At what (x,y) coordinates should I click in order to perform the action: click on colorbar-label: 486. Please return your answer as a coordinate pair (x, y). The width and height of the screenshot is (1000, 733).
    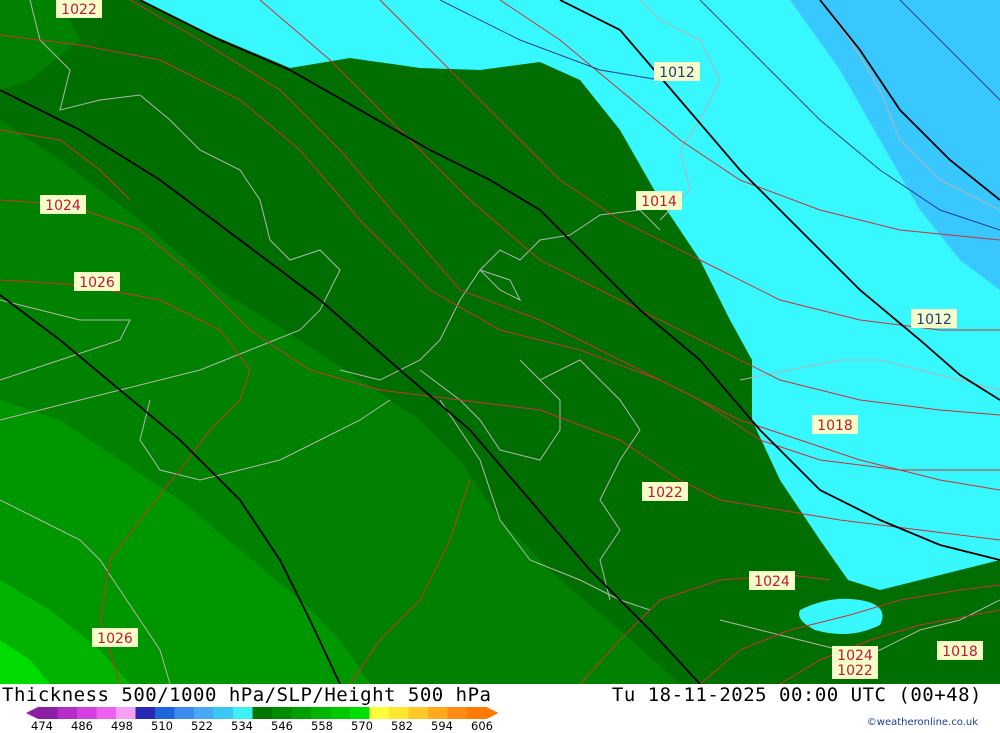
    Looking at the image, I should click on (82, 726).